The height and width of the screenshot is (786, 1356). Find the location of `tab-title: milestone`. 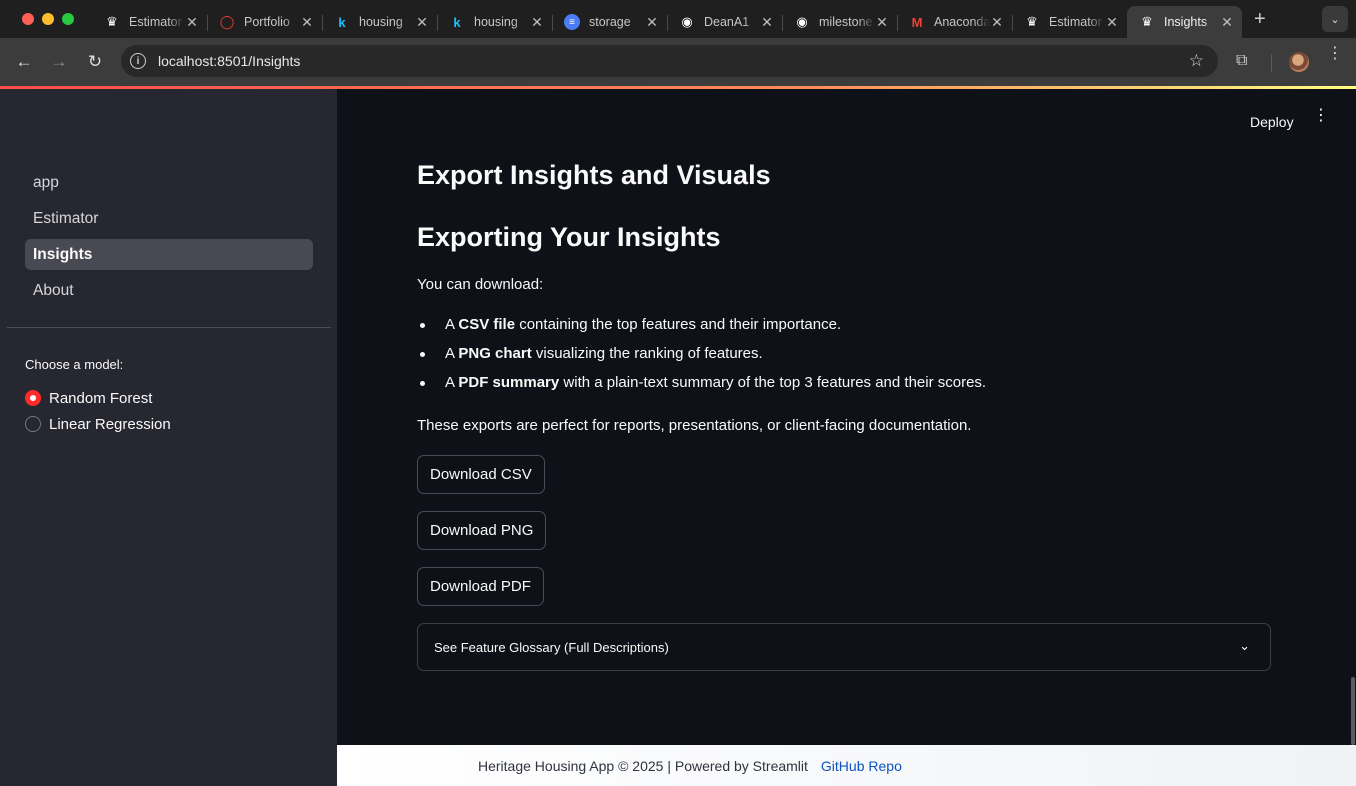

tab-title: milestone is located at coordinates (846, 22).